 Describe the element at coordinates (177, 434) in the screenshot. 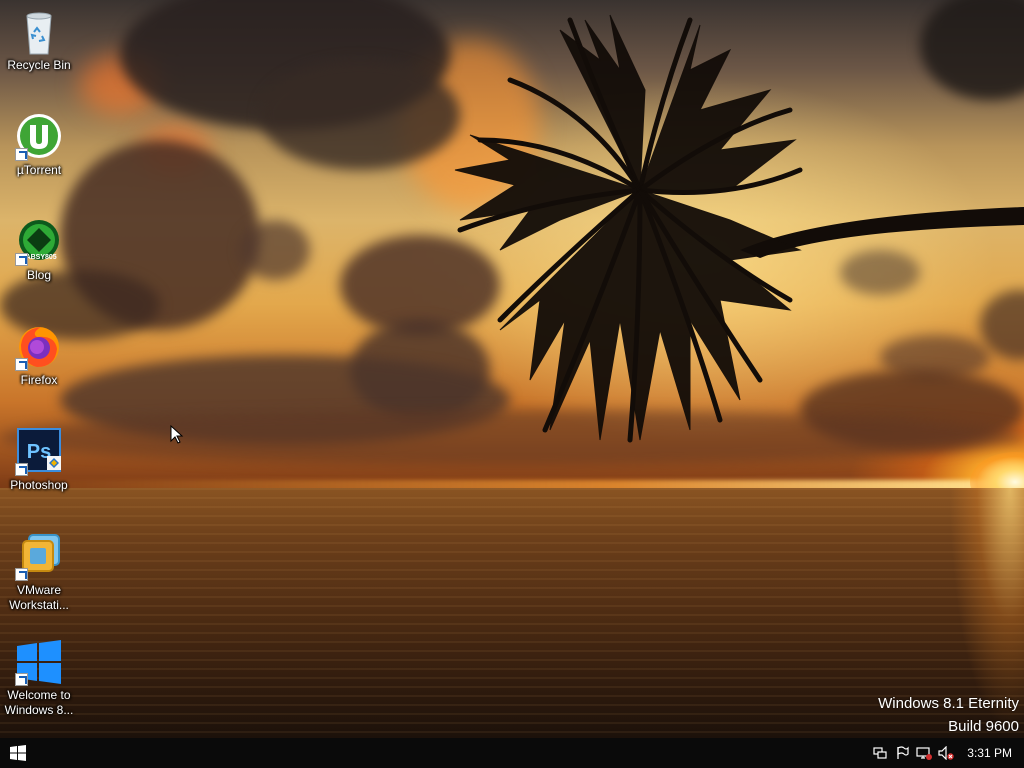

I see `mouse-cursor-icon` at that location.